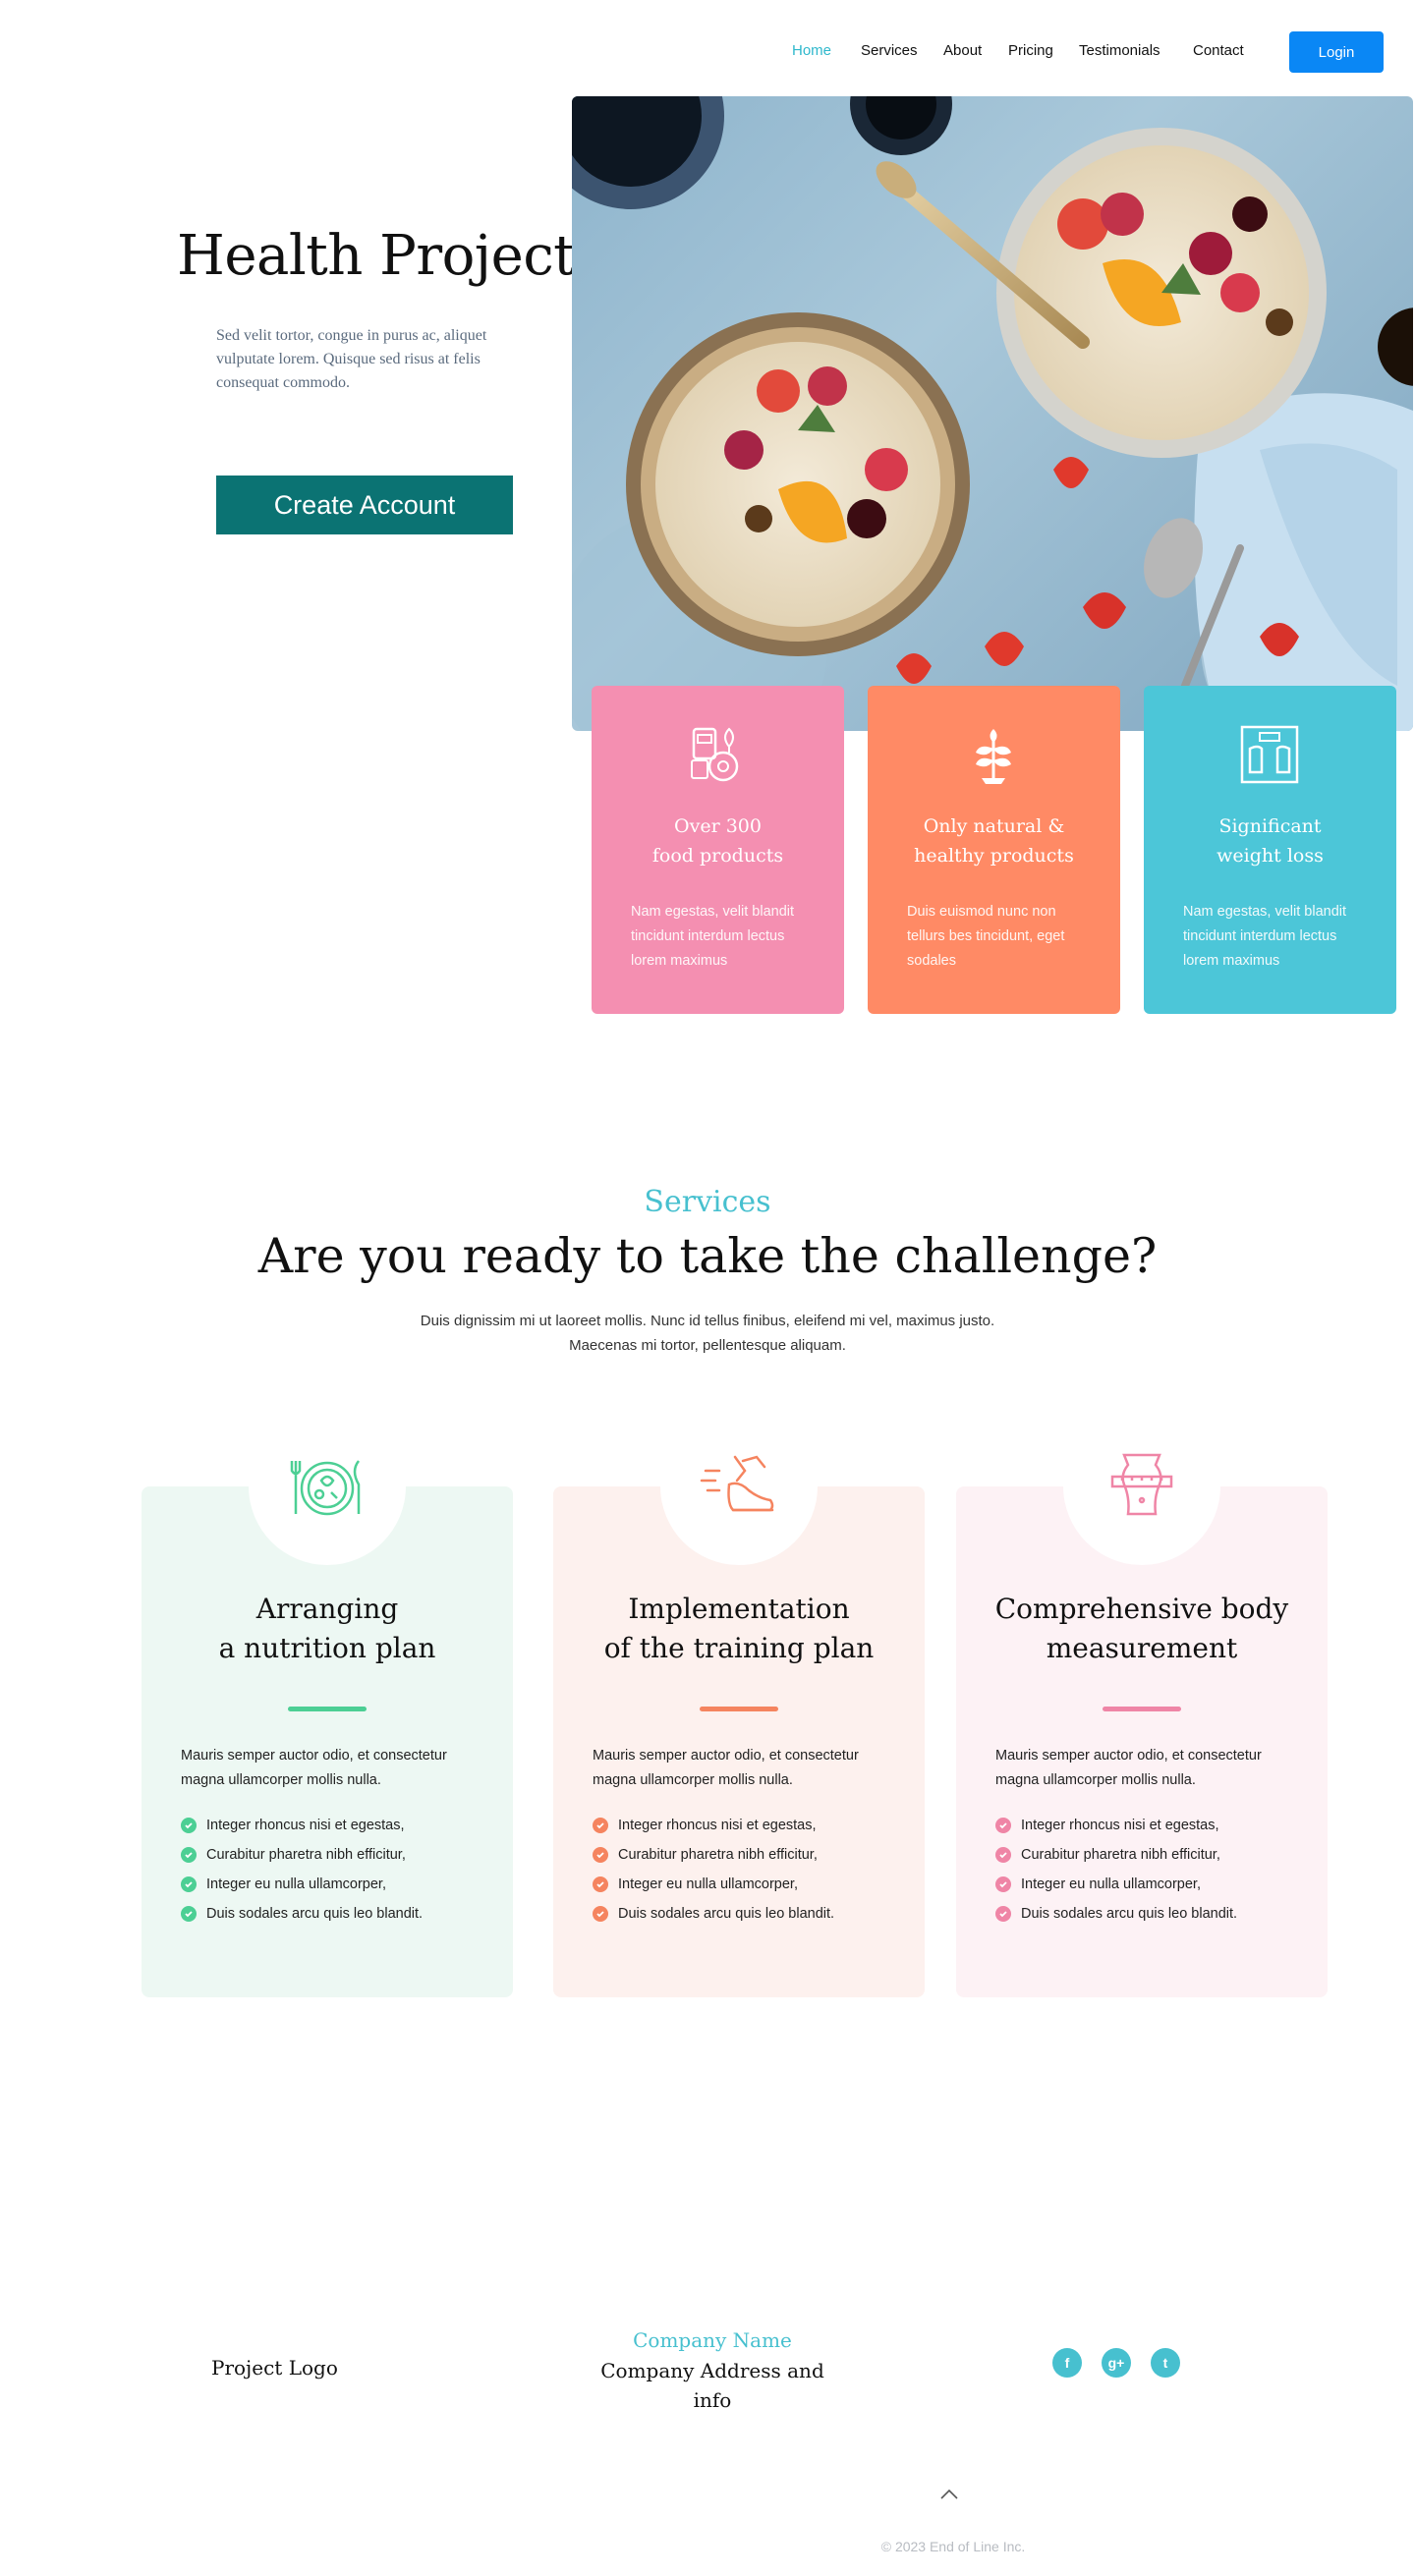 The width and height of the screenshot is (1415, 2576). I want to click on google-plus-icon: g+, so click(1116, 2363).